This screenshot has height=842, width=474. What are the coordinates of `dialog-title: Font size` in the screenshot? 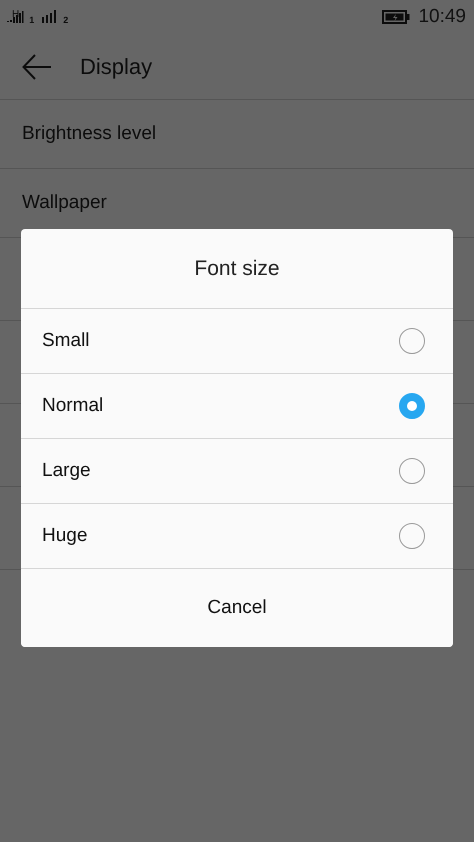 It's located at (237, 269).